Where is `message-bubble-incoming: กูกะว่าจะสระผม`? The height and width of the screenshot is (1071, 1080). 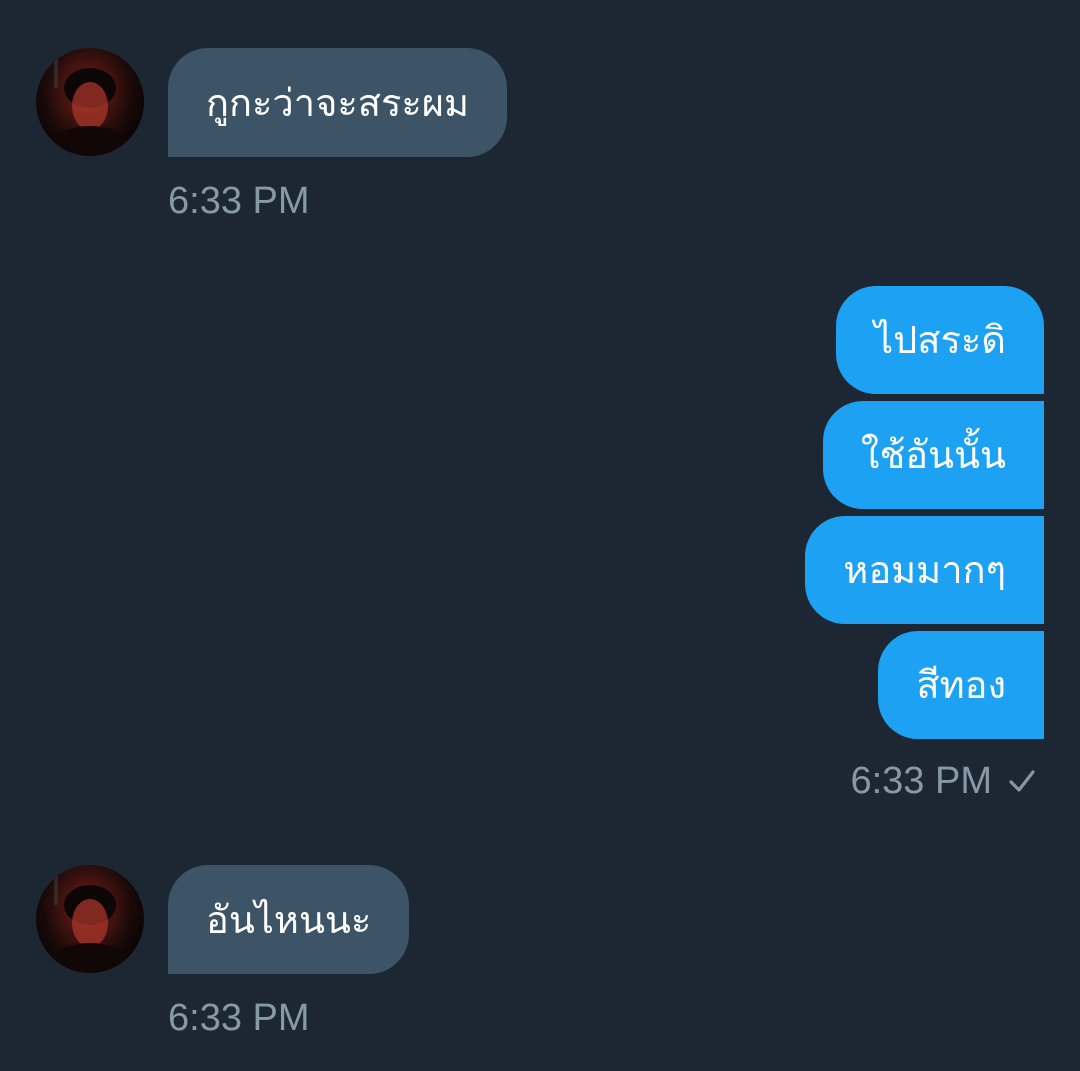
message-bubble-incoming: กูกะว่าจะสระผม is located at coordinates (338, 102).